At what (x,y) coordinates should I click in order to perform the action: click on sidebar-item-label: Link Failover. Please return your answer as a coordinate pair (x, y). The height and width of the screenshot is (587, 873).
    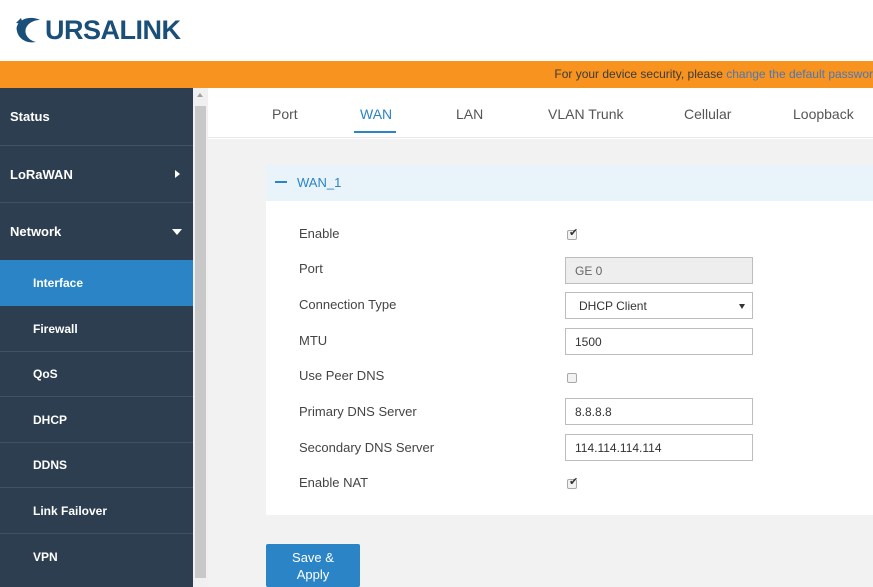
    Looking at the image, I should click on (70, 510).